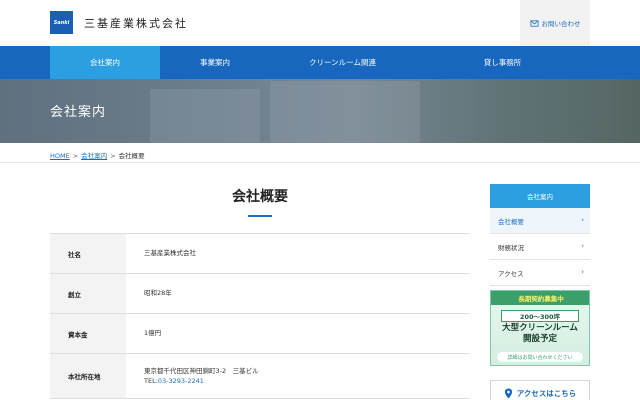  I want to click on hero-title: 会社案内, so click(78, 112).